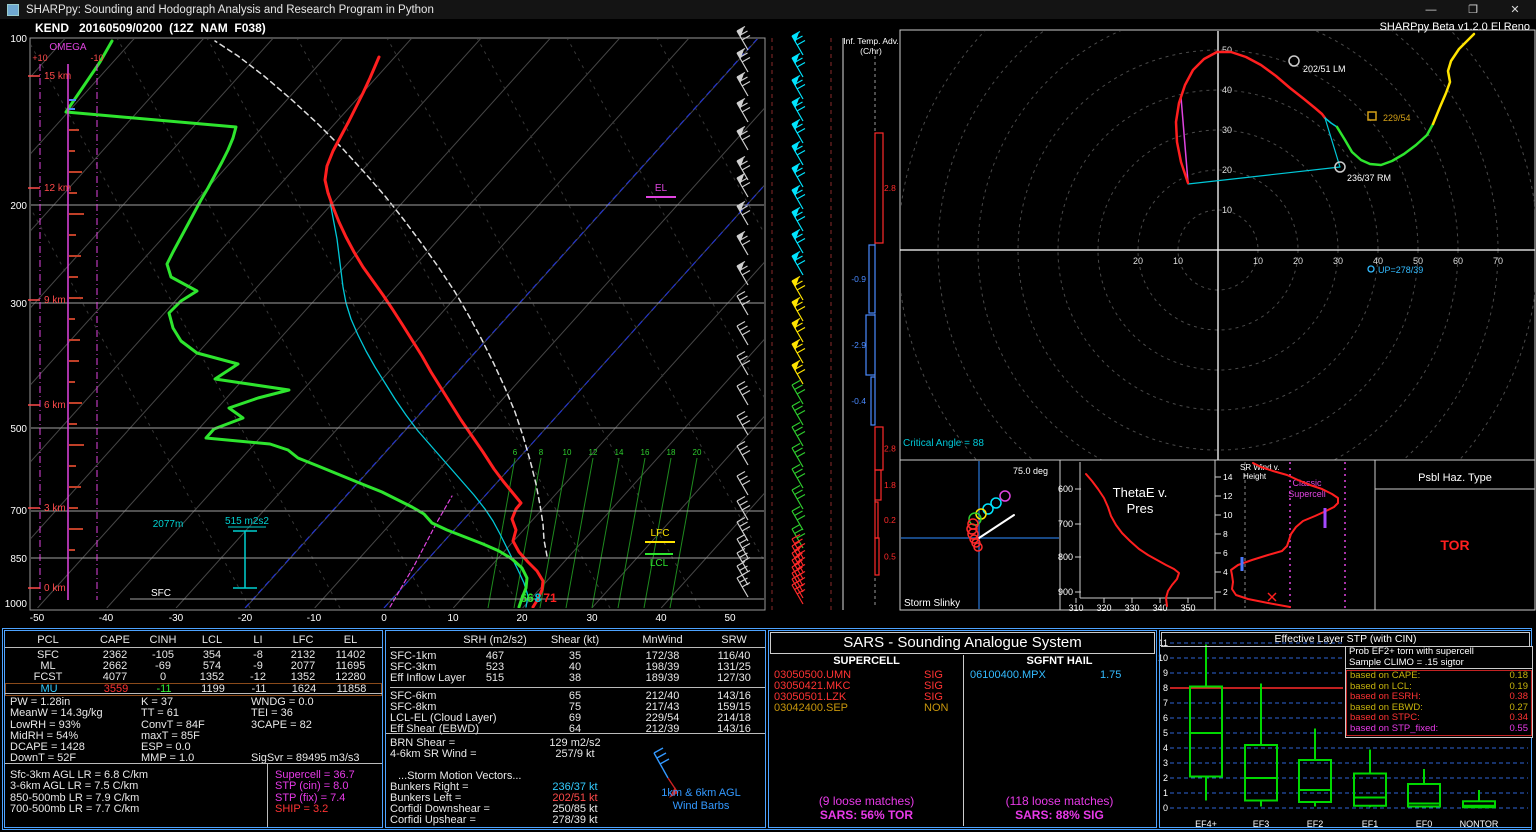  What do you see at coordinates (1454, 545) in the screenshot?
I see `hazard-value: TOR` at bounding box center [1454, 545].